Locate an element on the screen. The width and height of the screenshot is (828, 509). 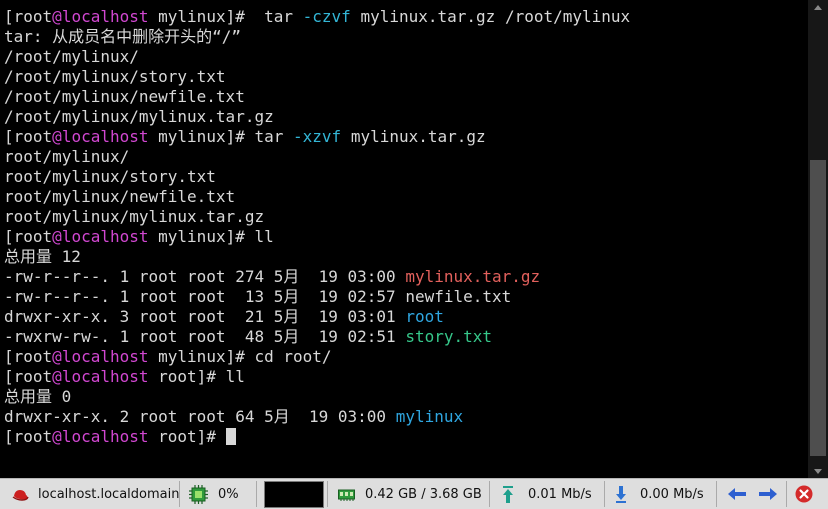
download-arrow-icon is located at coordinates (621, 494).